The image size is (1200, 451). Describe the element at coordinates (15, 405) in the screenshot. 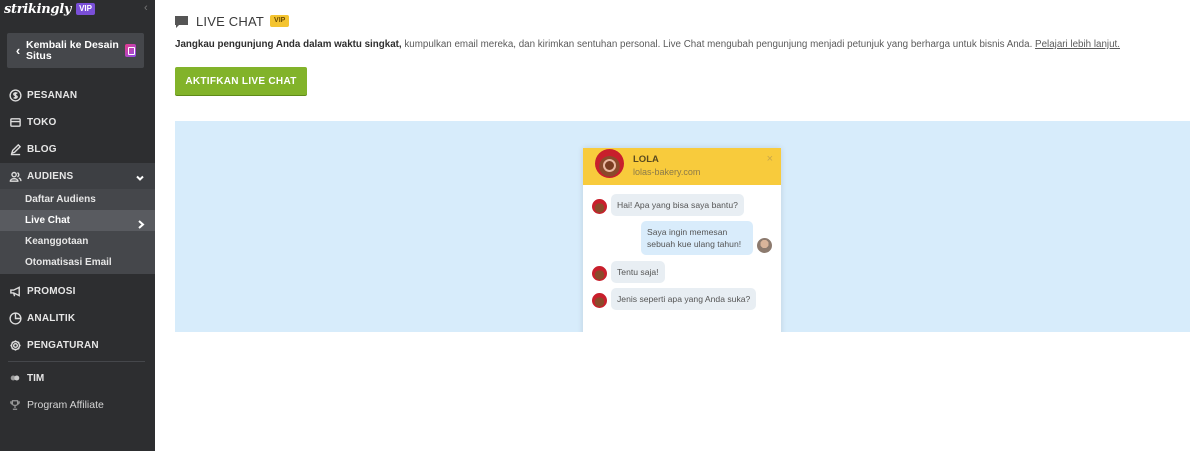

I see `trophy-icon` at that location.